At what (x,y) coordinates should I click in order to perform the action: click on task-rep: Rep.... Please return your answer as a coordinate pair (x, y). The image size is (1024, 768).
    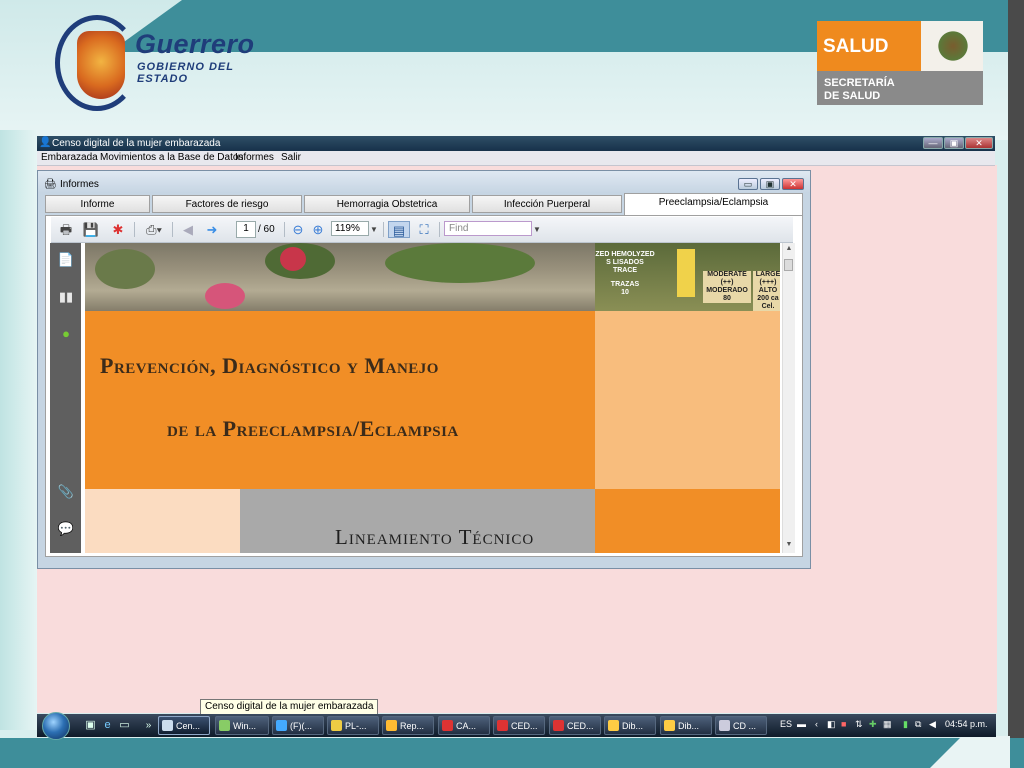
    Looking at the image, I should click on (408, 725).